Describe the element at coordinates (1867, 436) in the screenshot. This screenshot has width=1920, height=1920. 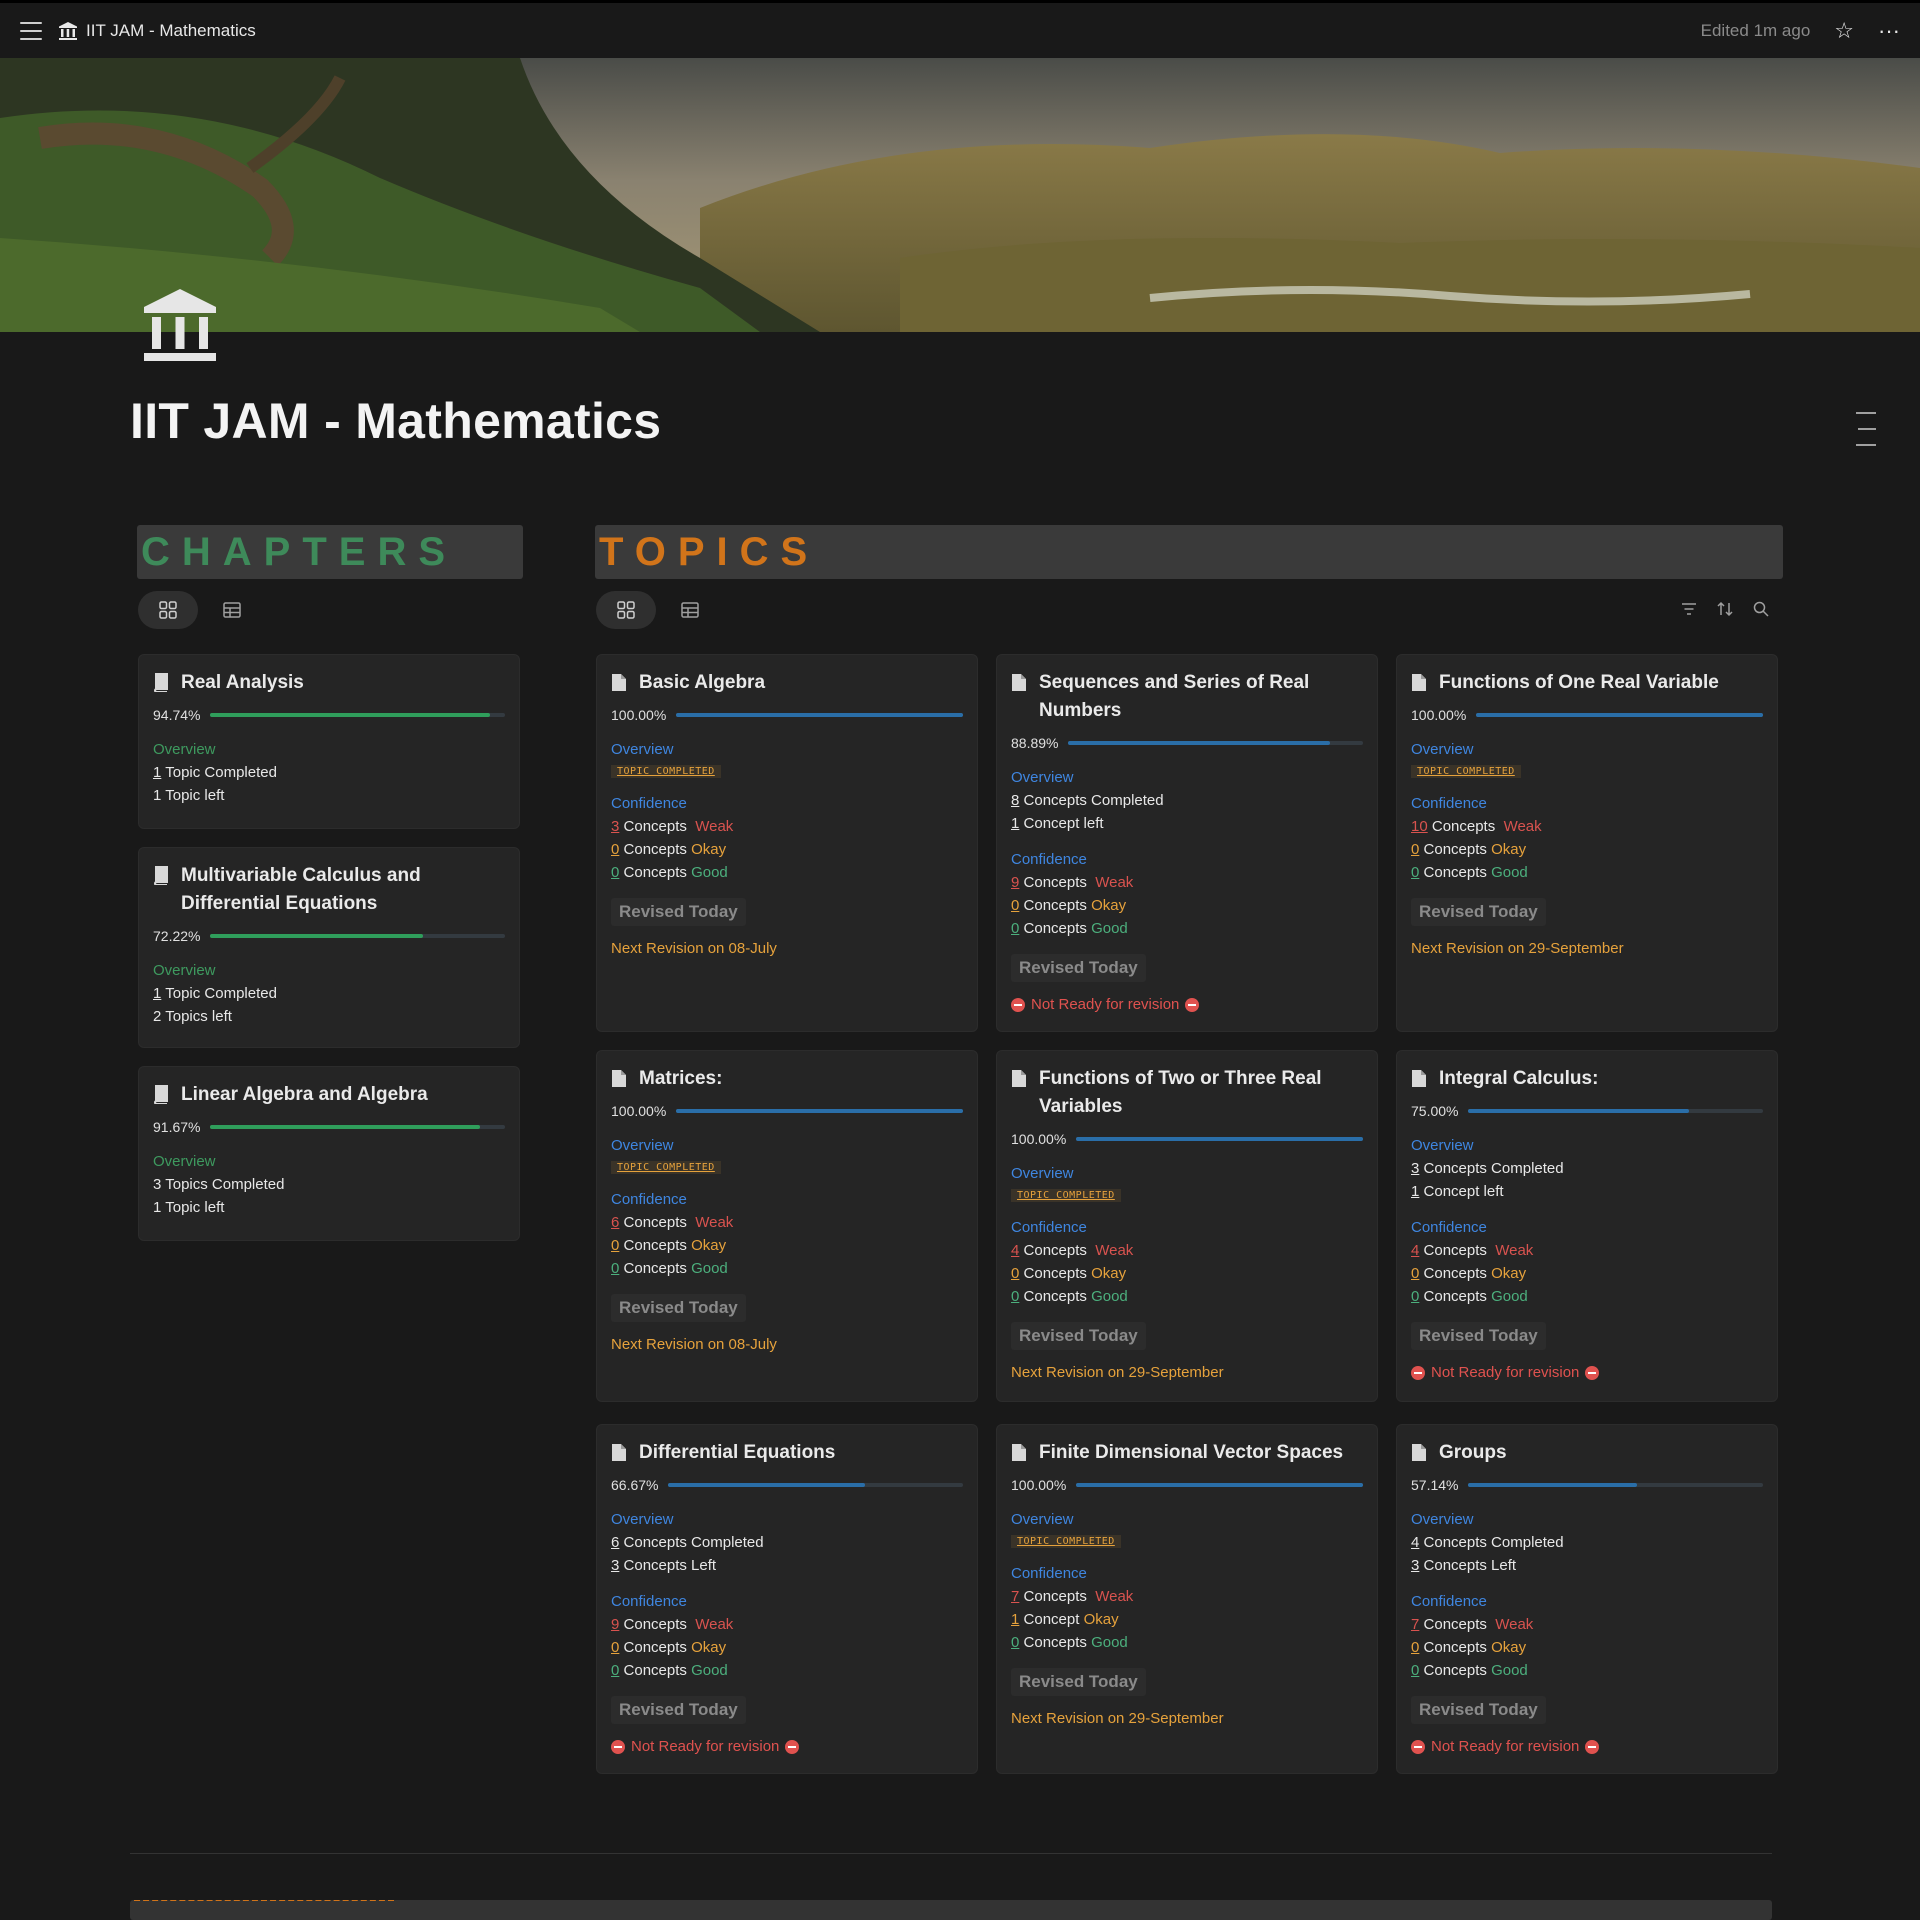
I see `table-of-contents-icon` at that location.